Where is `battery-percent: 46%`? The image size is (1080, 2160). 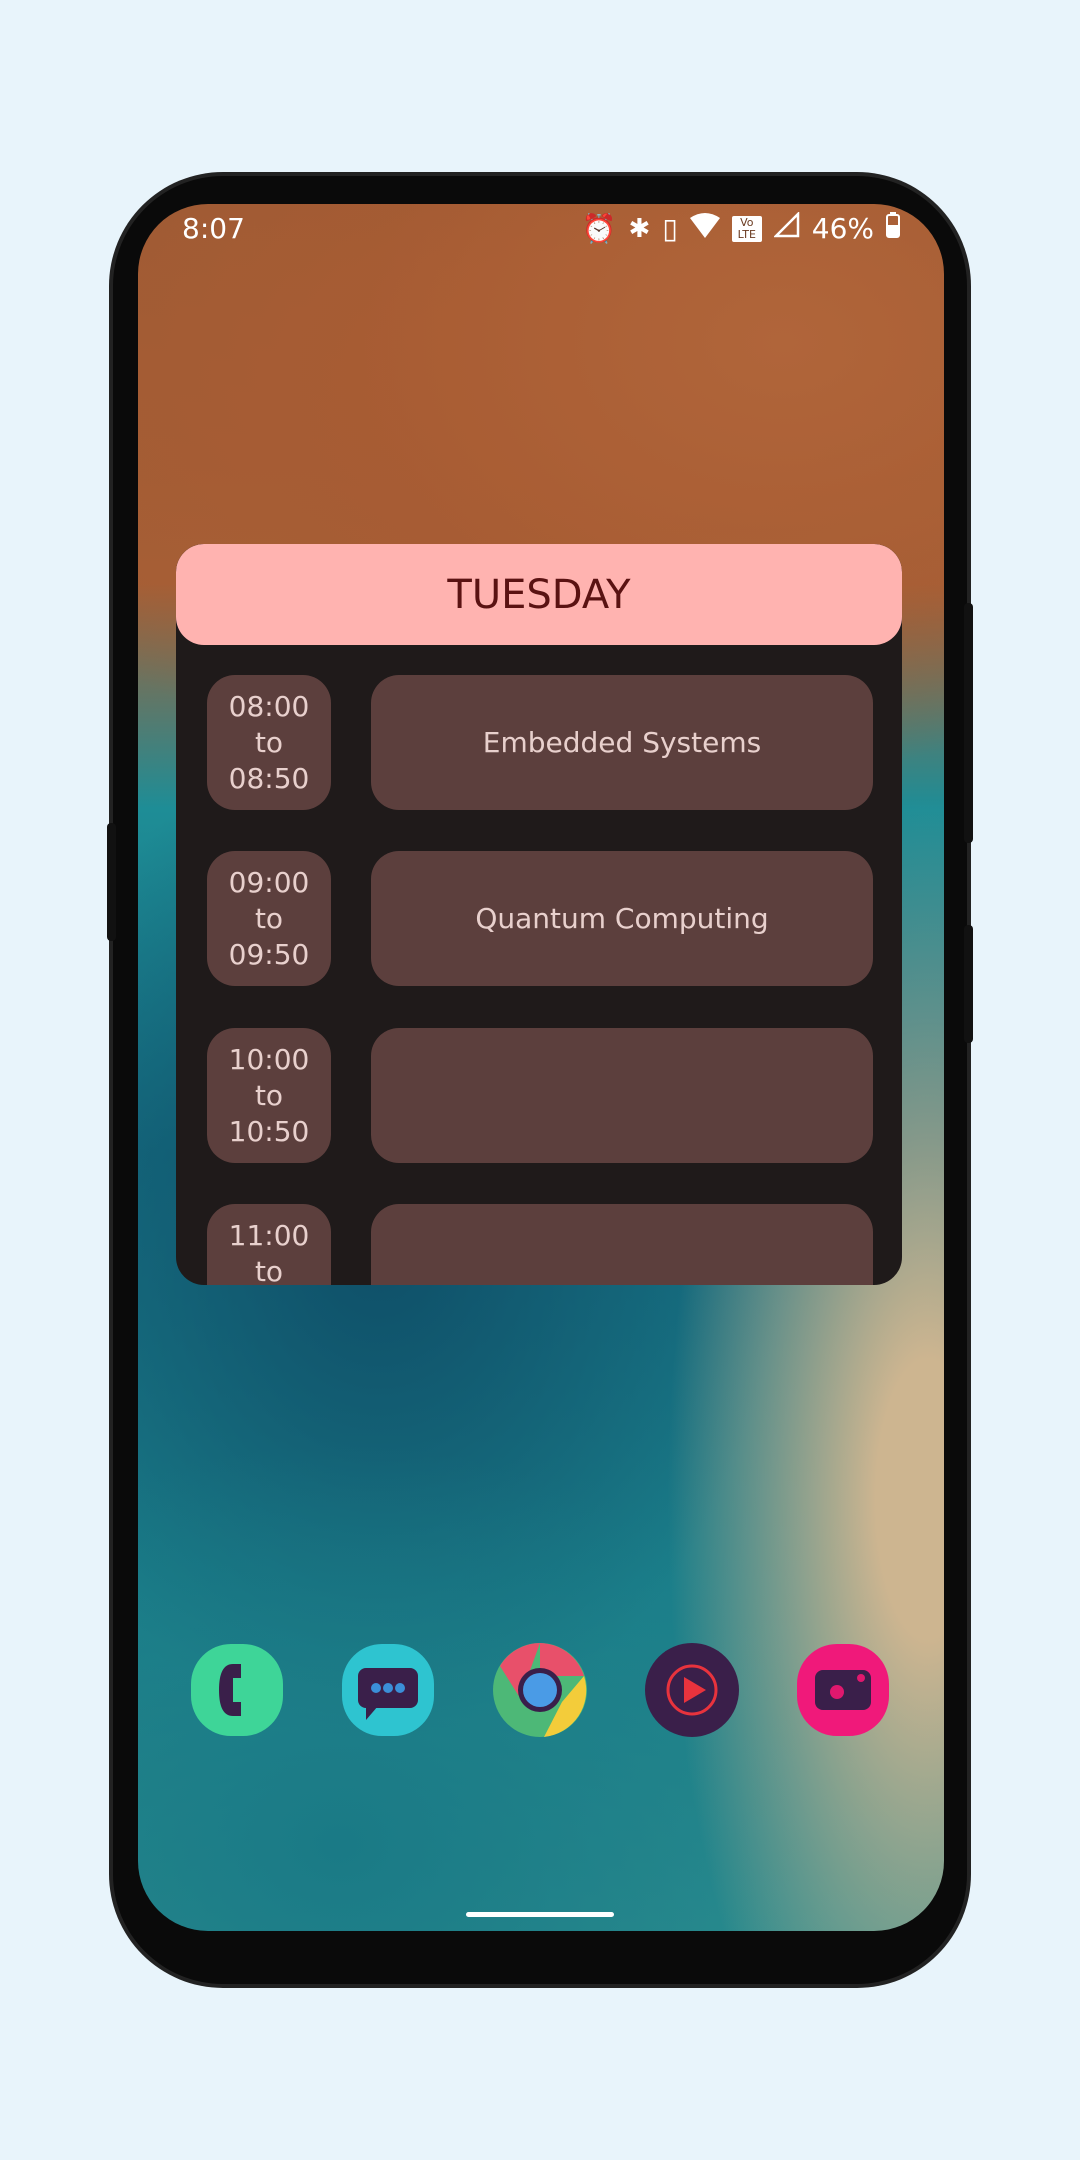
battery-percent: 46% is located at coordinates (842, 228).